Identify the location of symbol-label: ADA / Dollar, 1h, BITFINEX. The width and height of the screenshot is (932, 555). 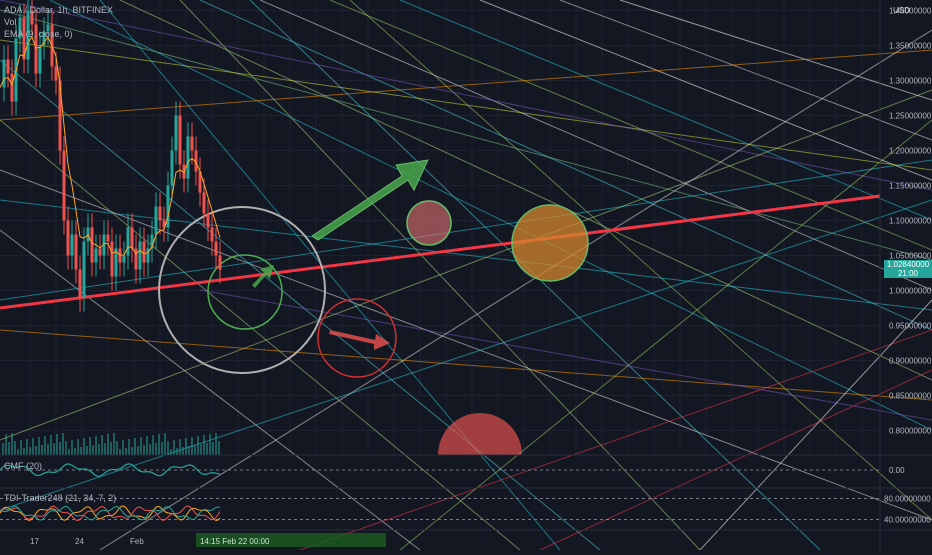
(58, 10).